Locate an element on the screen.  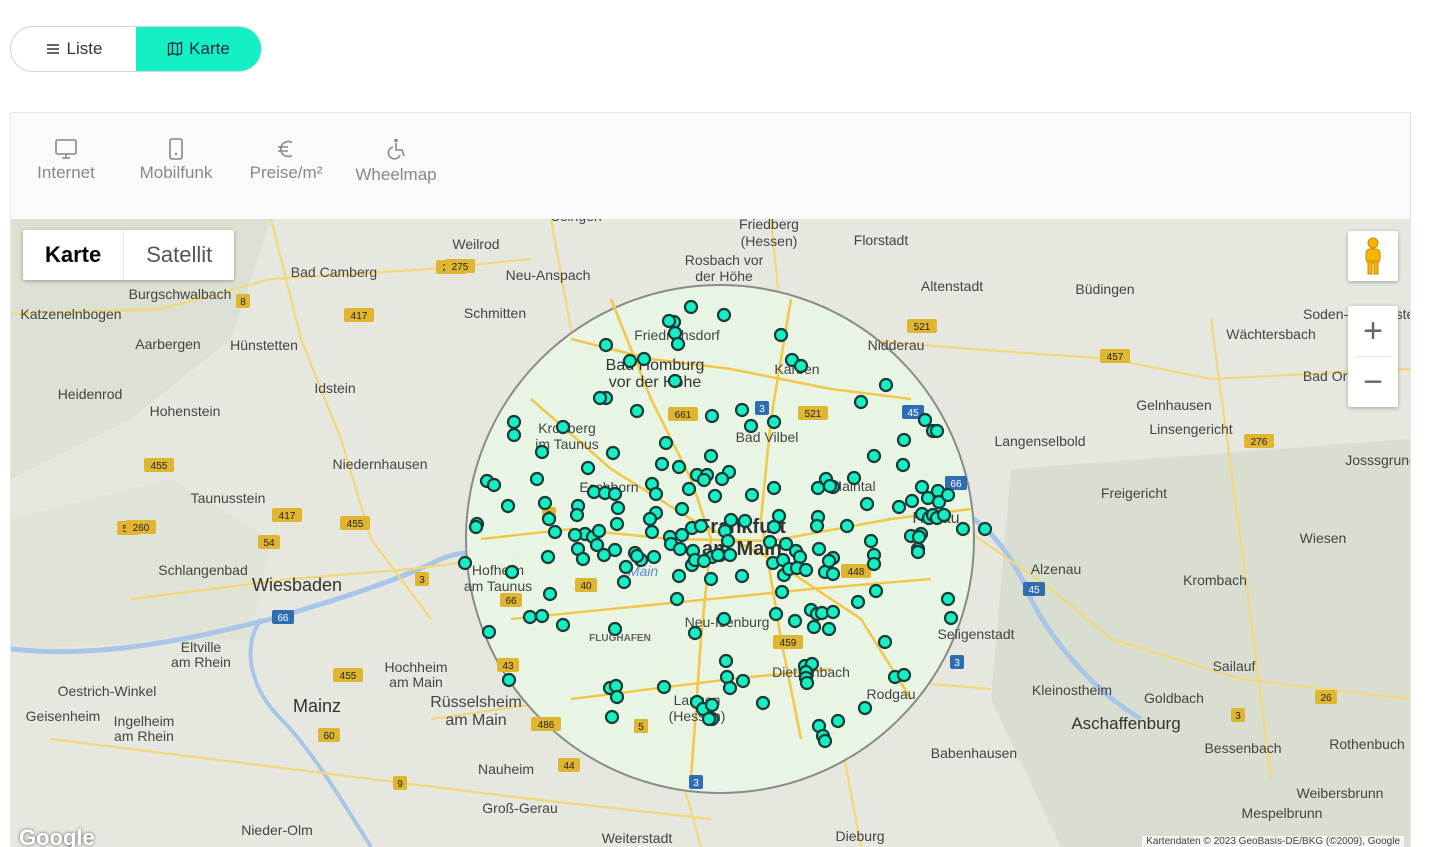
street-view-pegman is located at coordinates (1373, 256).